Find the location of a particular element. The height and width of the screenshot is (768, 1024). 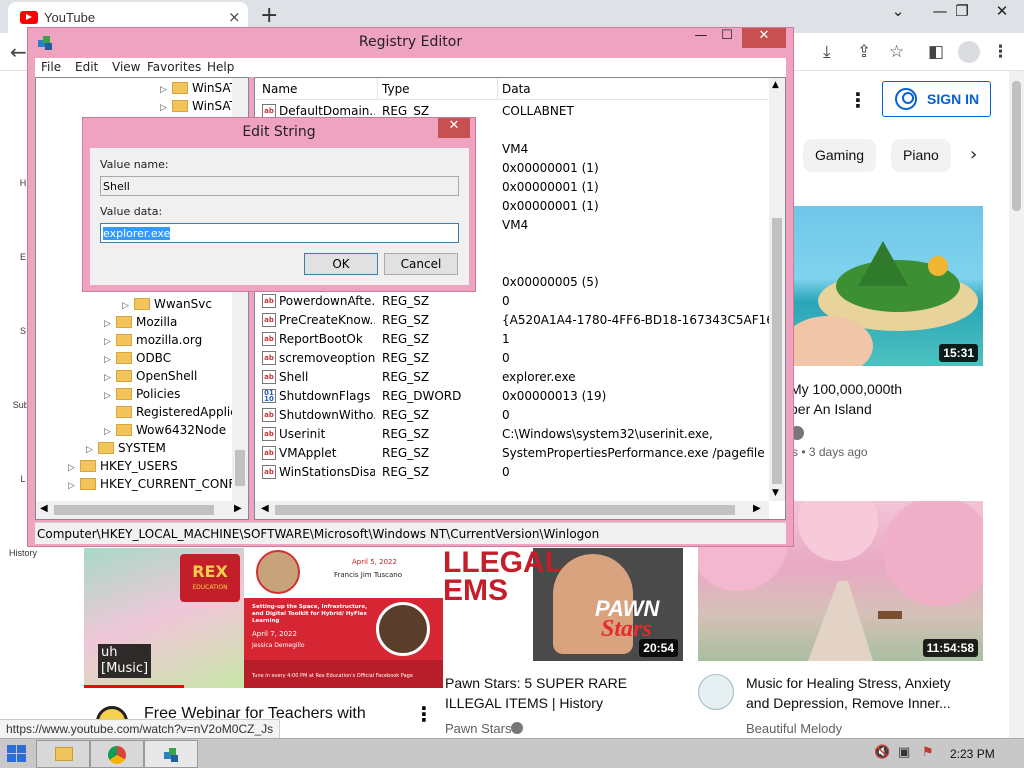

network-icon: ▣ is located at coordinates (904, 752).